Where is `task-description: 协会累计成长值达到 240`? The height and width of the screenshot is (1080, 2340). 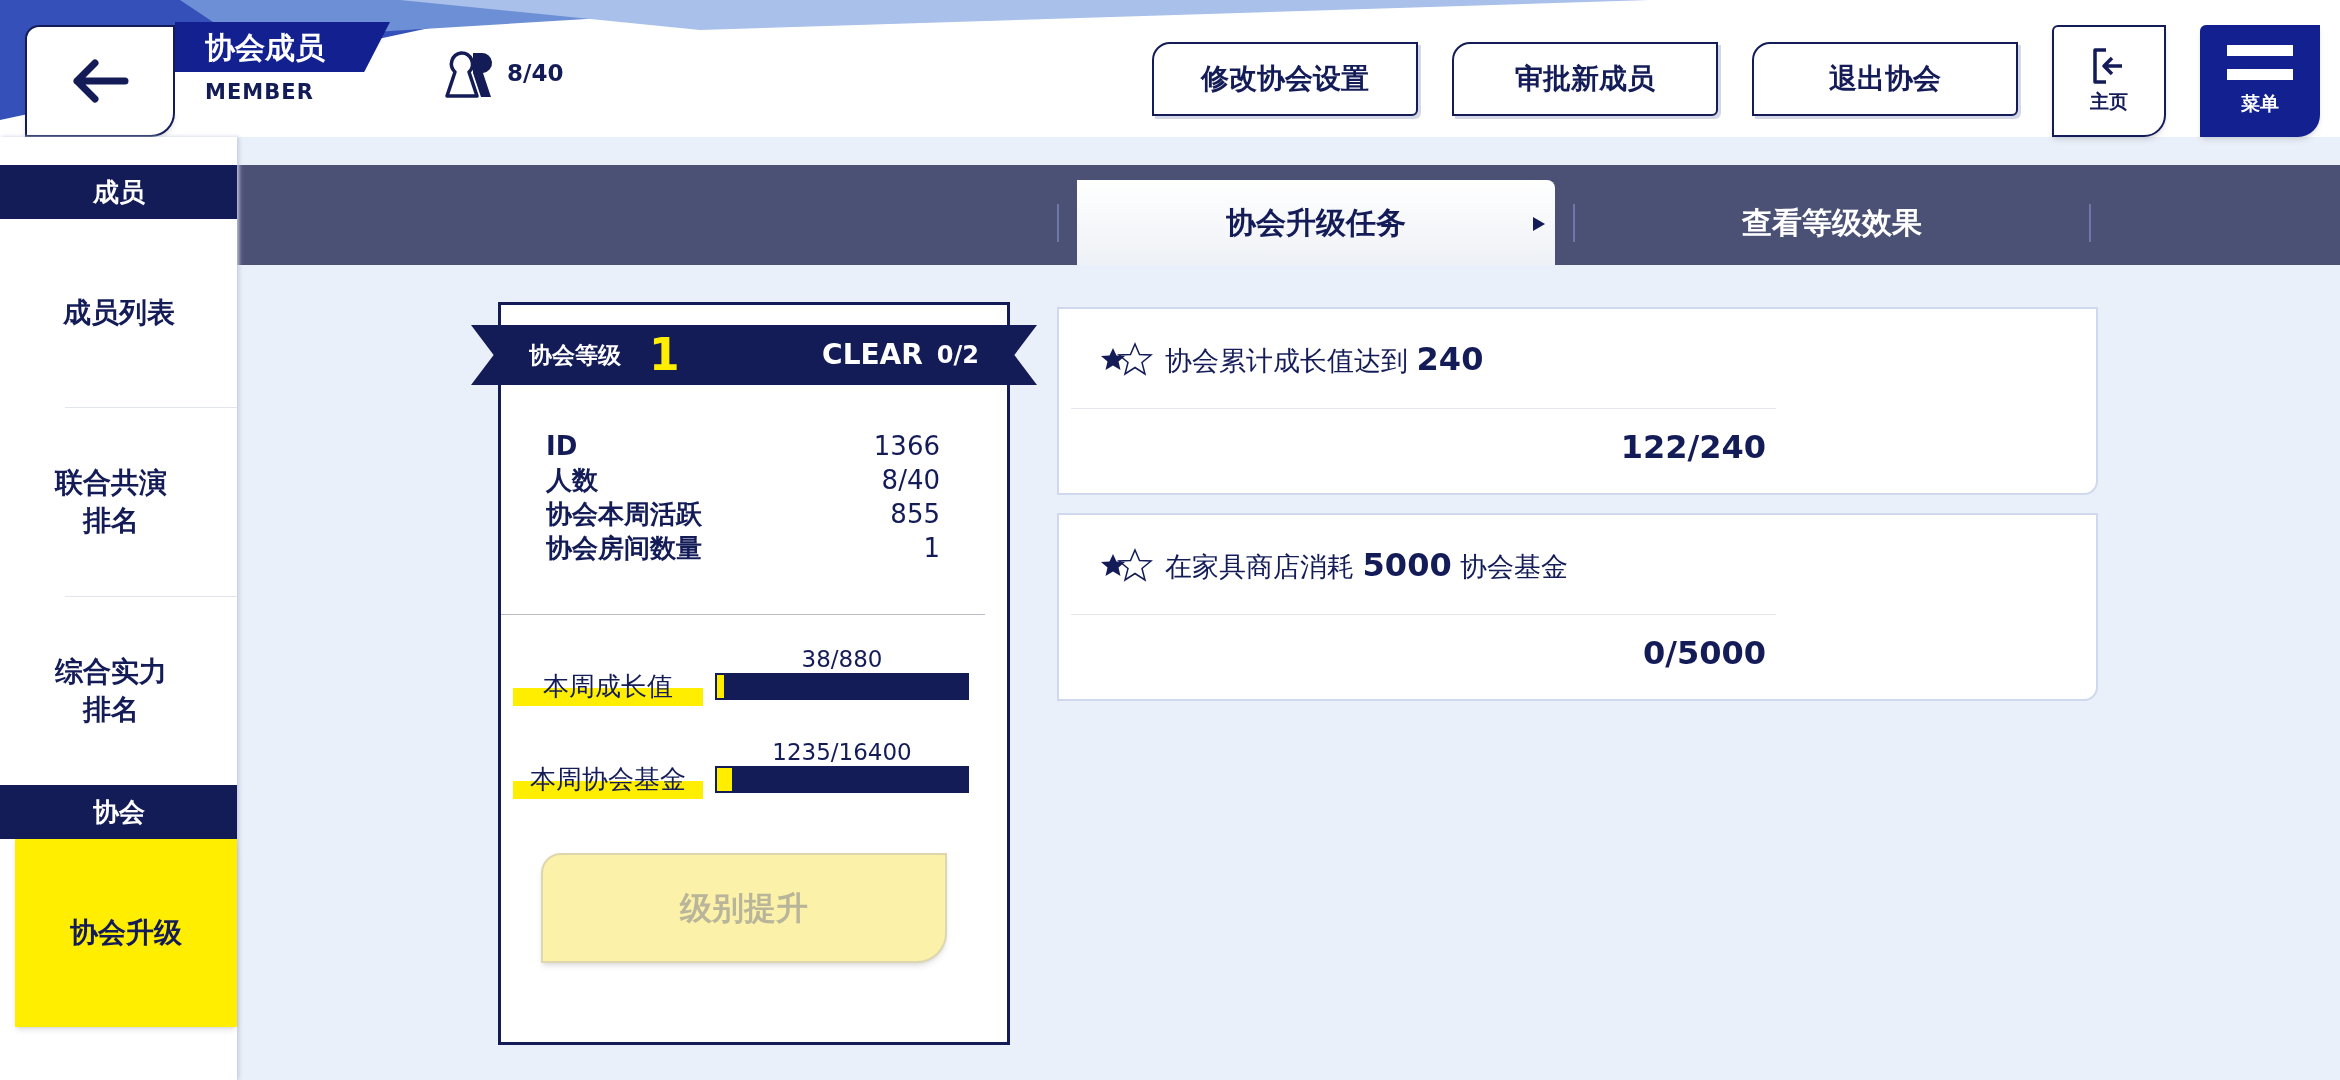 task-description: 协会累计成长值达到 240 is located at coordinates (1324, 359).